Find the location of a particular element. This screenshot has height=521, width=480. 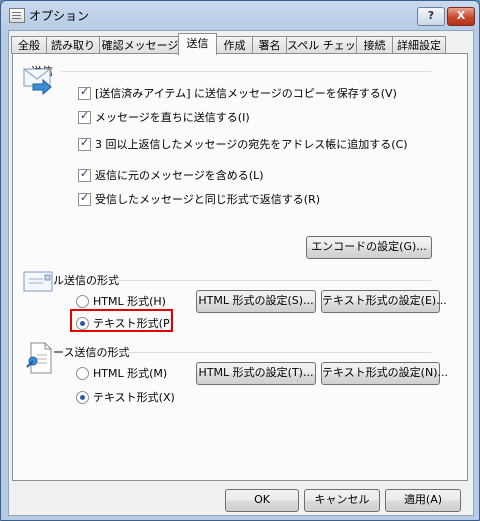

radio-label: HTML 形式(H) is located at coordinates (129, 301).